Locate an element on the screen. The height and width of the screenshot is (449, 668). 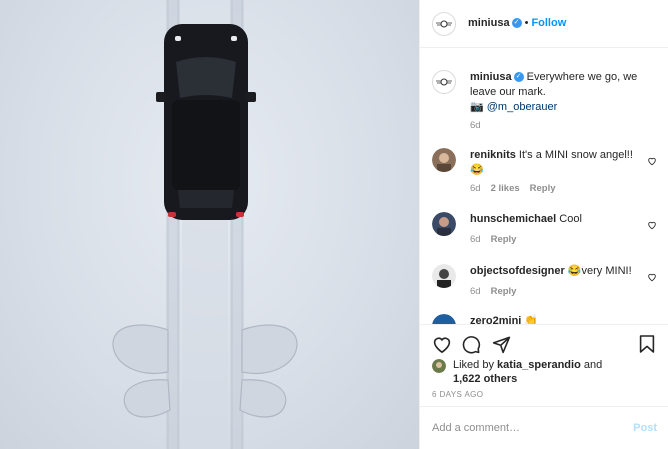
comment-username: objectsofdesigner is located at coordinates (517, 271).